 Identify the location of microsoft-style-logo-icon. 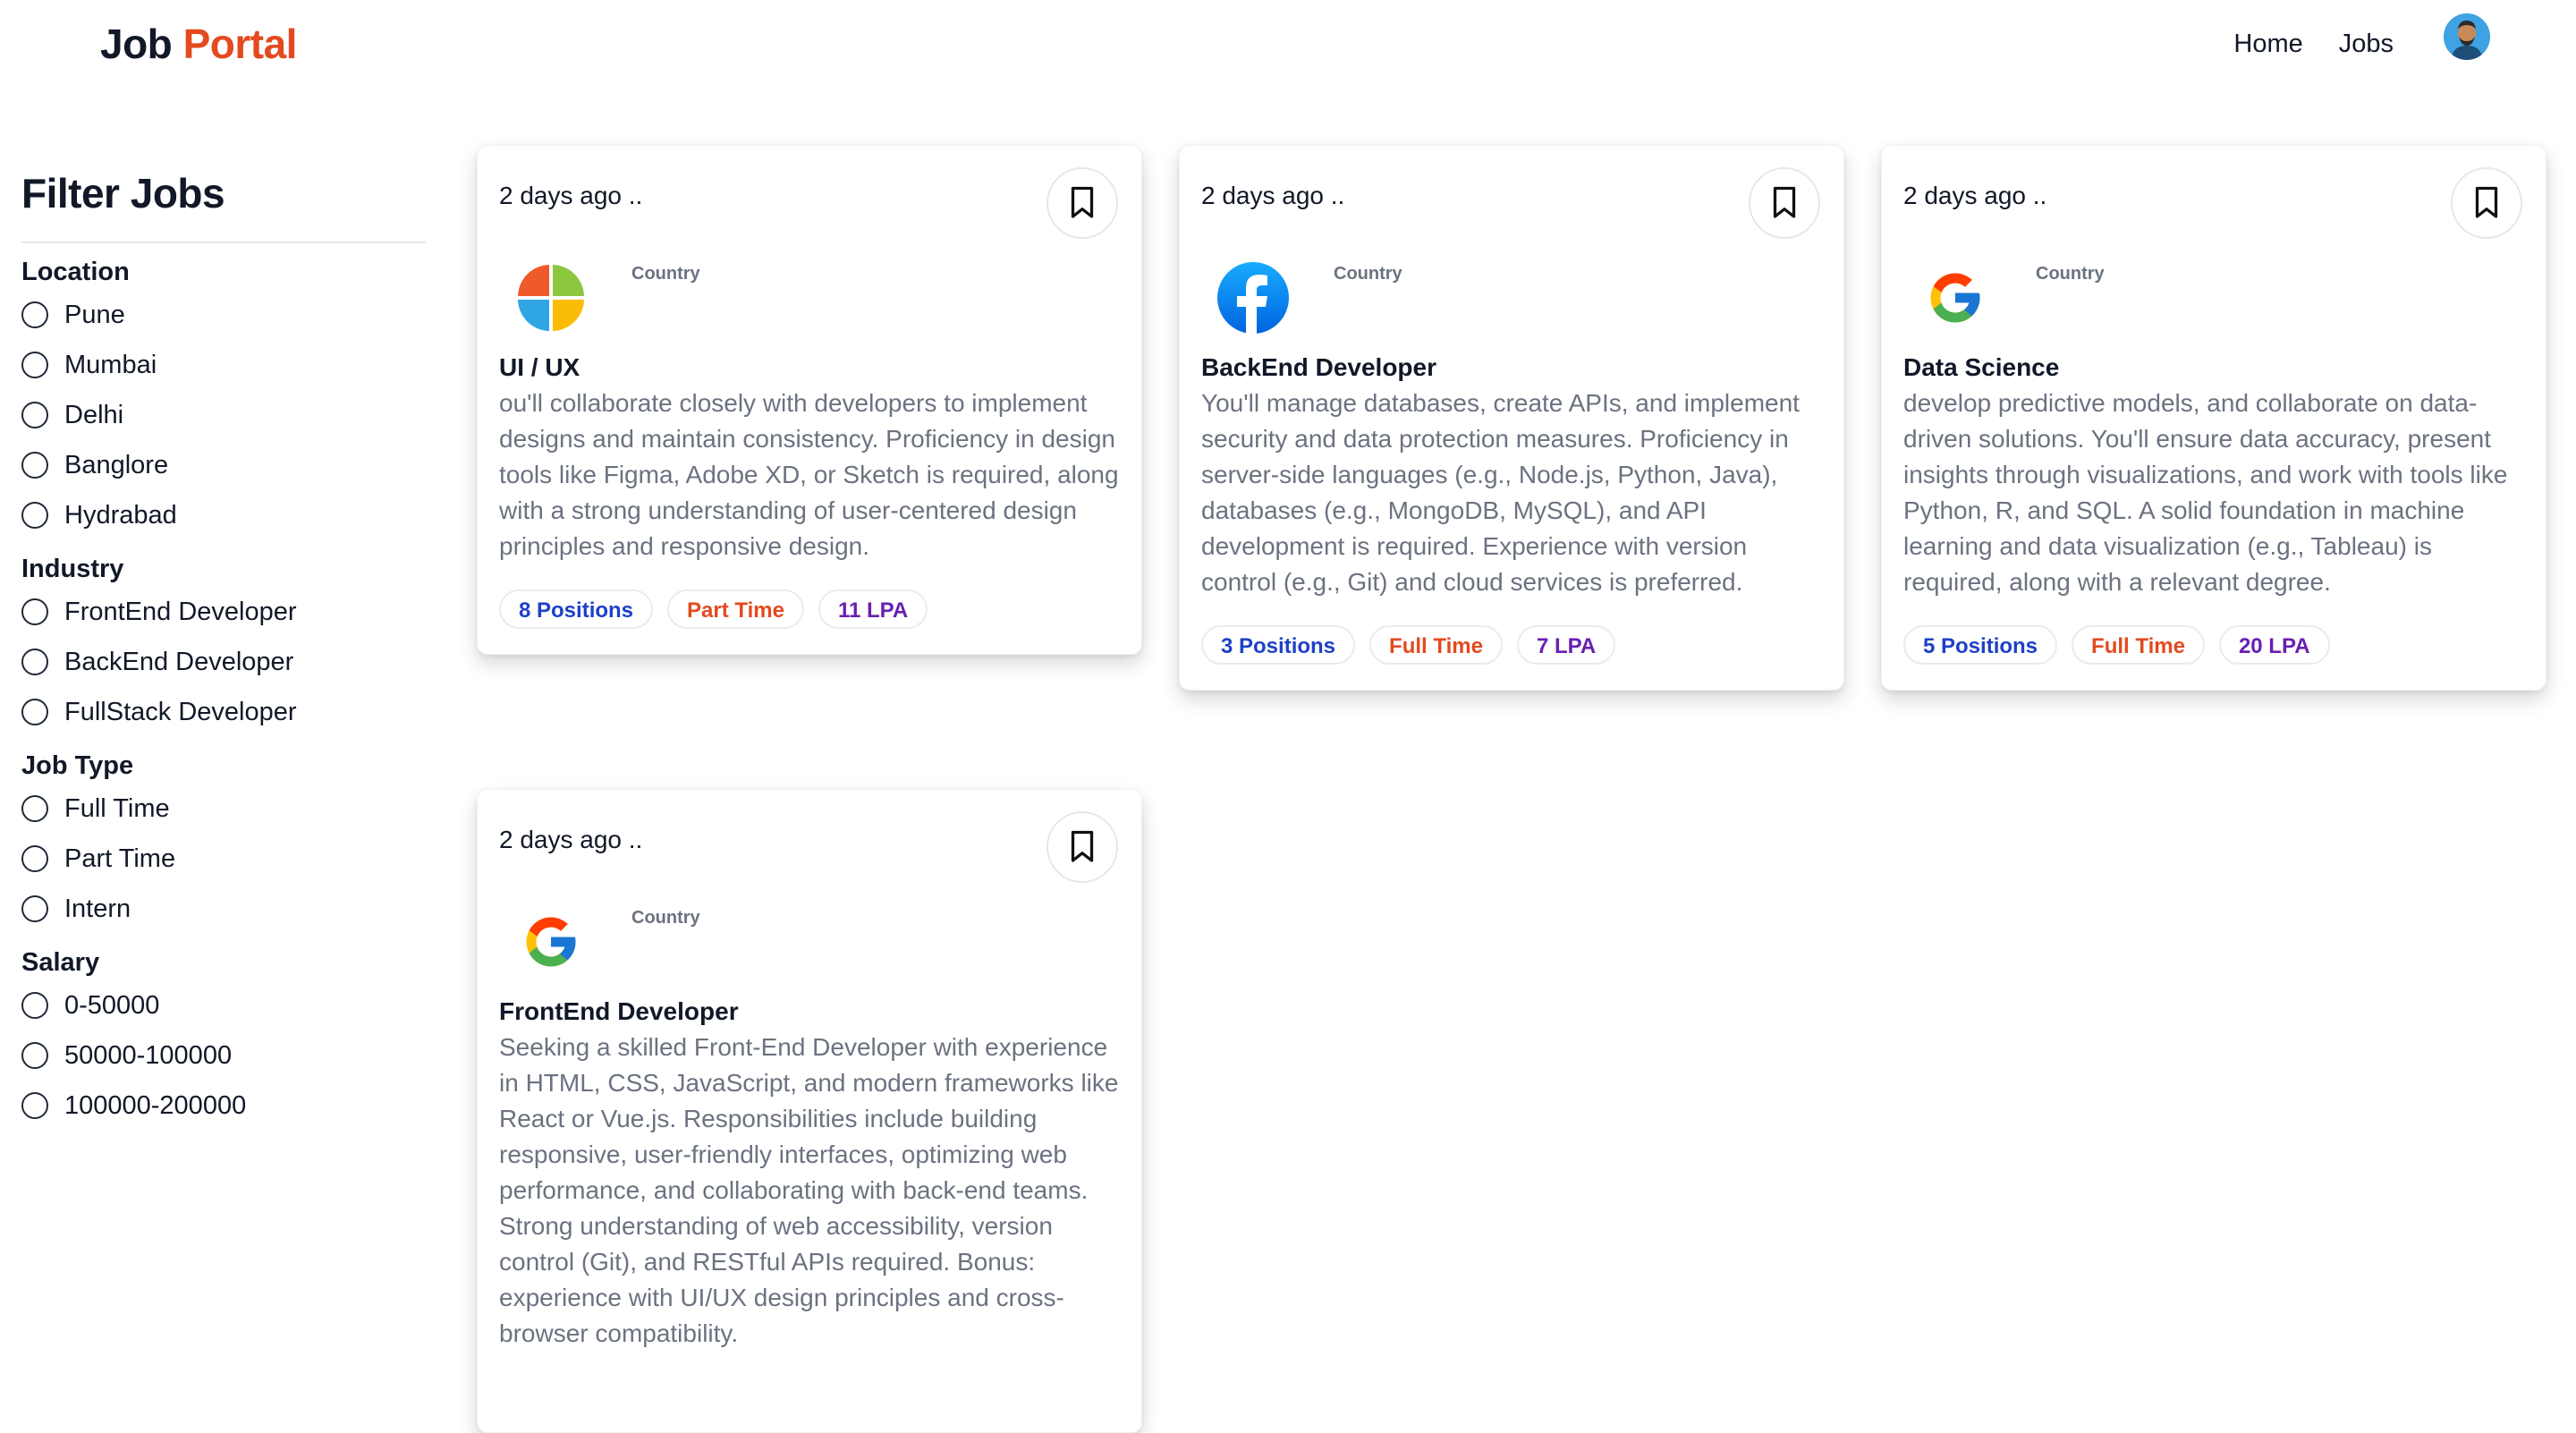
(551, 298).